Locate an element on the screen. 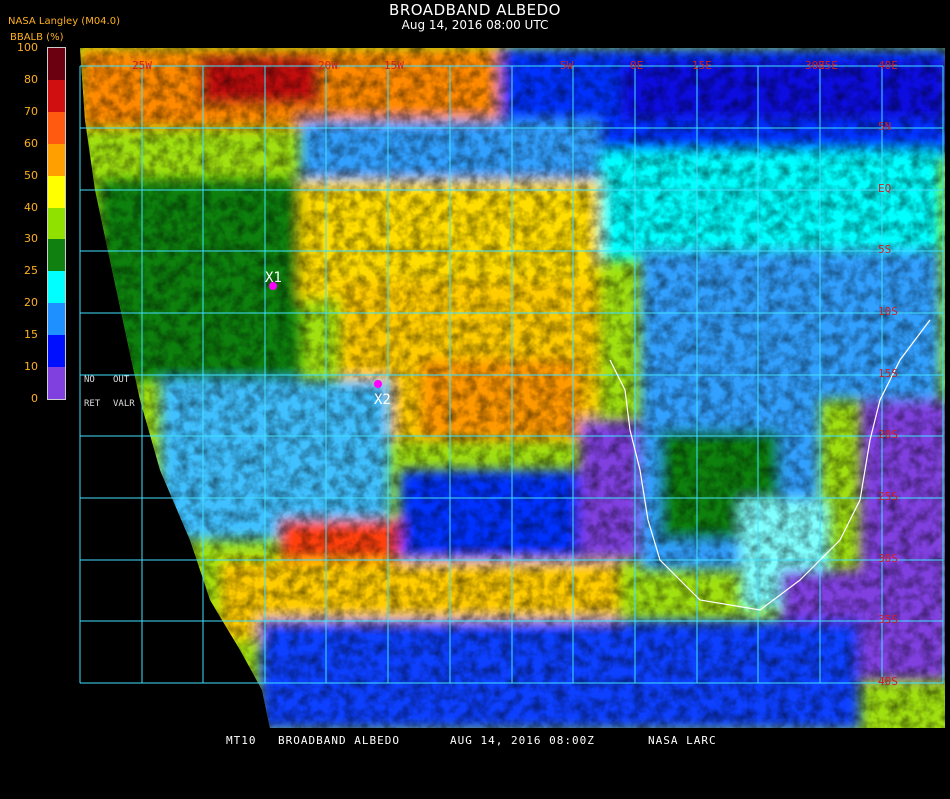 This screenshot has height=799, width=950. longitude-label: 0E is located at coordinates (636, 65).